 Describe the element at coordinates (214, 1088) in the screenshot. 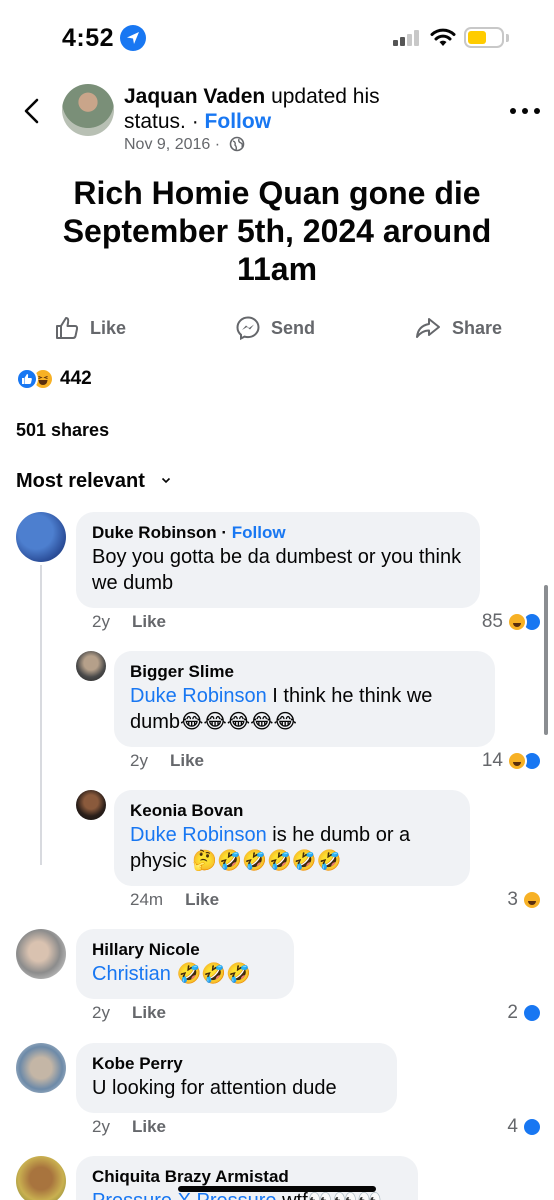

I see `comment-text: U looking for attention dude` at that location.